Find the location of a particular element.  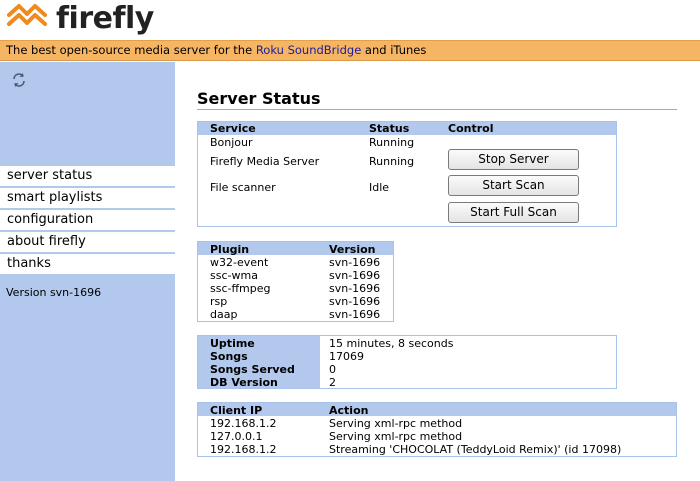

plugin-name: rsp is located at coordinates (219, 301).